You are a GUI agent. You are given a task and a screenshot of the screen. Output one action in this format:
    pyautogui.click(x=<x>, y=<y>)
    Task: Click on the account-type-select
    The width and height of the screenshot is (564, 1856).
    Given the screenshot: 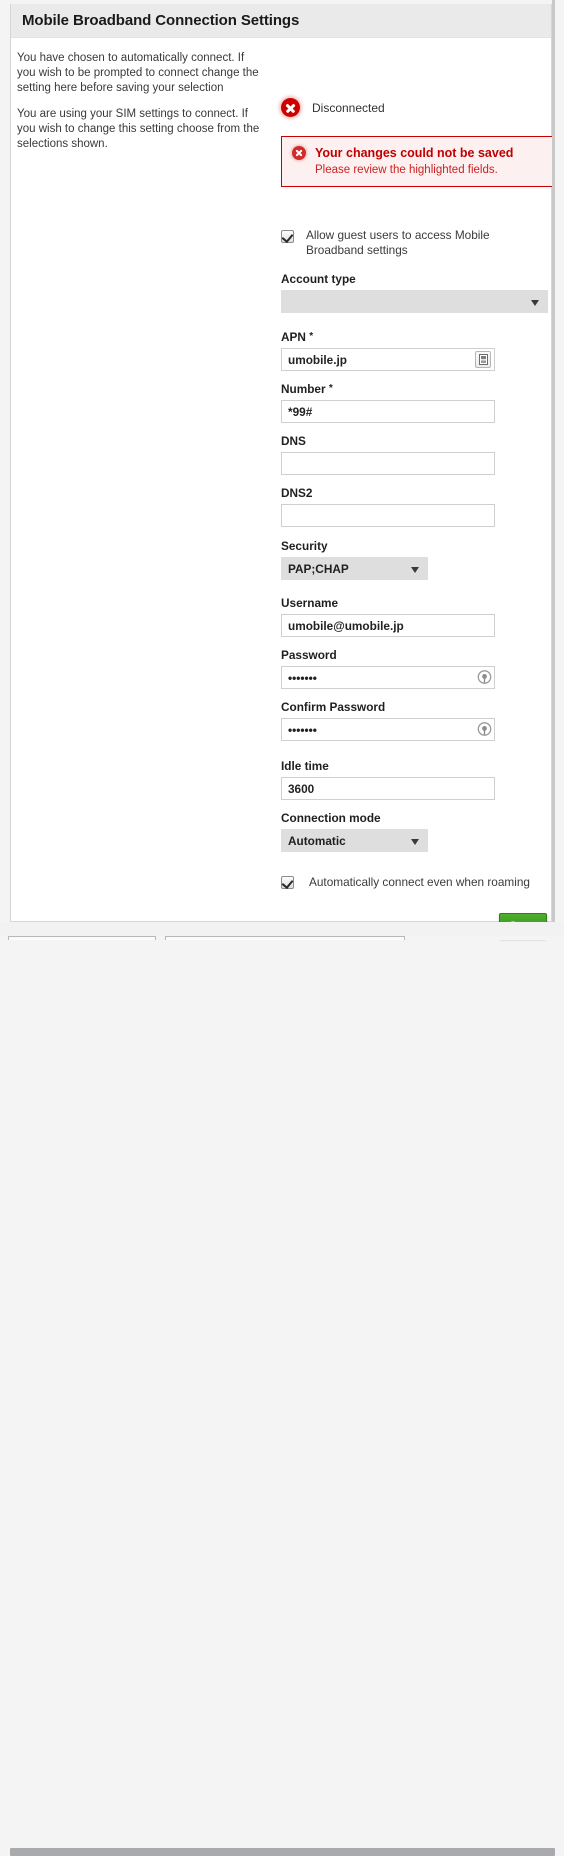 What is the action you would take?
    pyautogui.click(x=414, y=301)
    